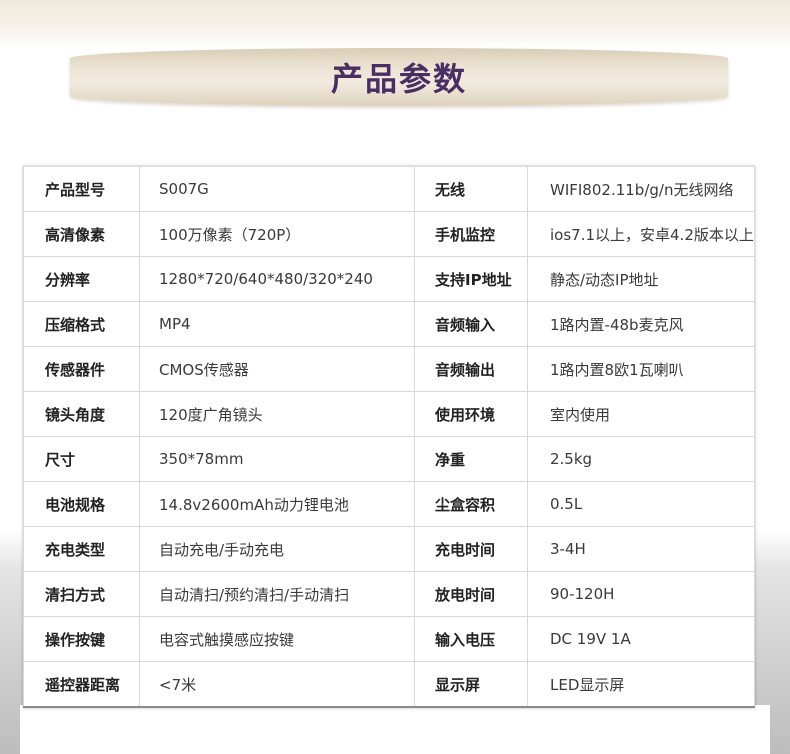 Image resolution: width=790 pixels, height=754 pixels. I want to click on spec-value: 电容式触摸感应按键, so click(277, 639).